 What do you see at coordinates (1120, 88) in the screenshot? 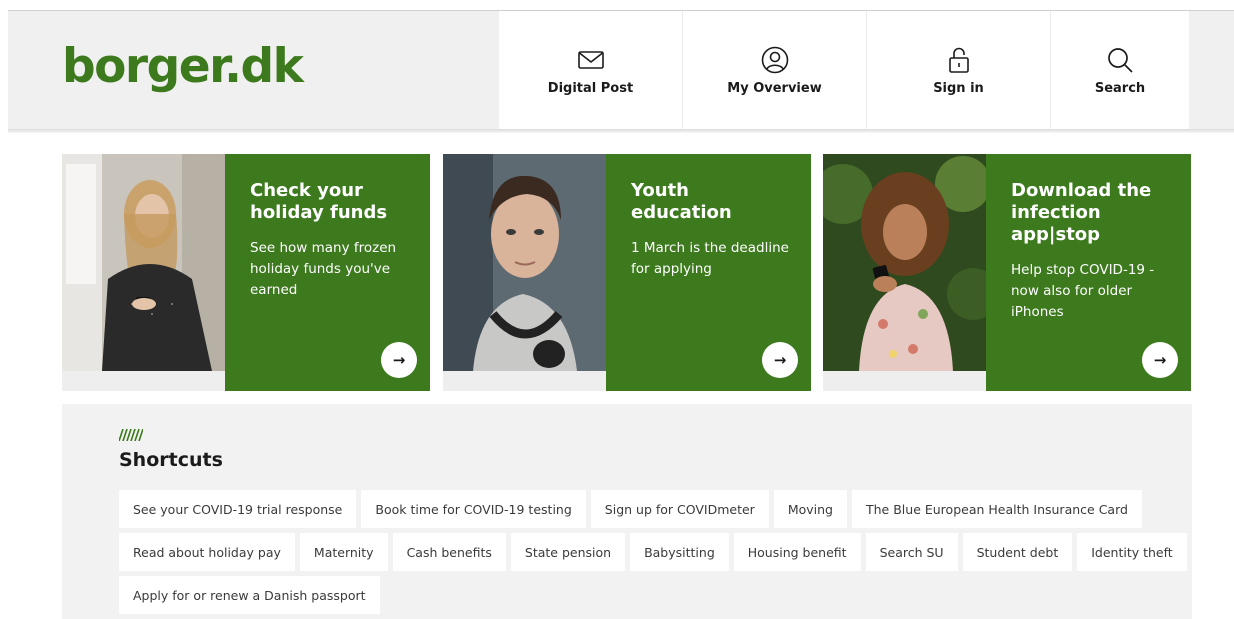
I see `nav-search-label: Search` at bounding box center [1120, 88].